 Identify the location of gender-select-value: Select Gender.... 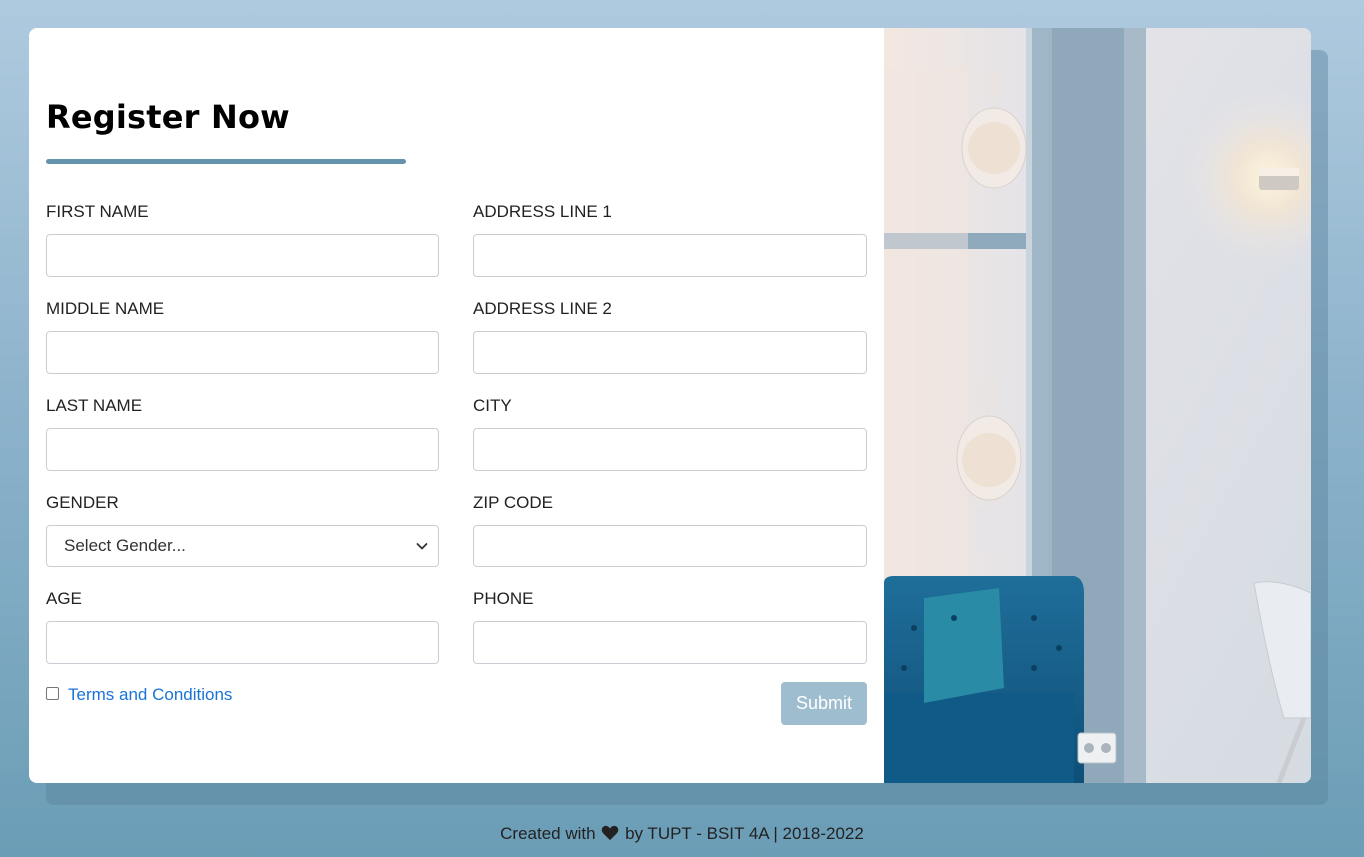
(125, 545).